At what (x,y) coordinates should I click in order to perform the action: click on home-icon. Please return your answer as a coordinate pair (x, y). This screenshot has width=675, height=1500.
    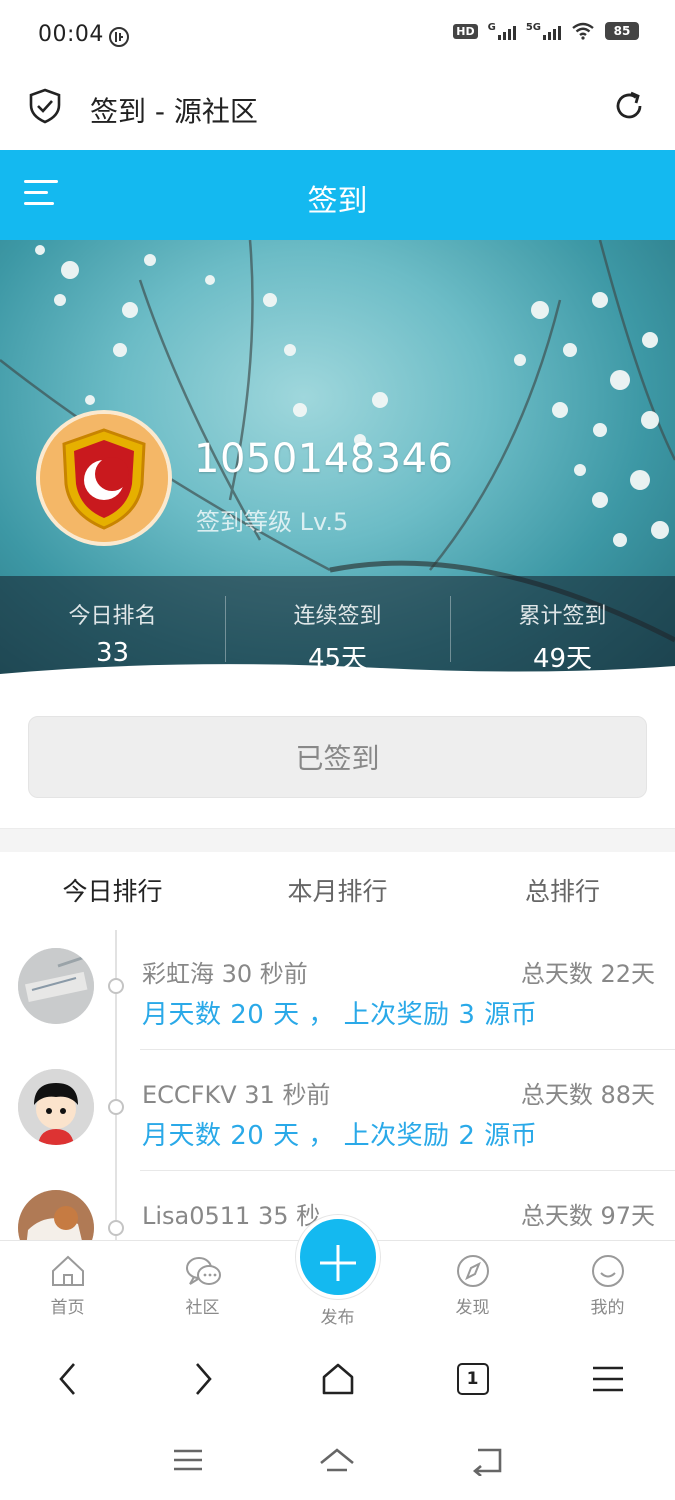
    Looking at the image, I should click on (67, 1270).